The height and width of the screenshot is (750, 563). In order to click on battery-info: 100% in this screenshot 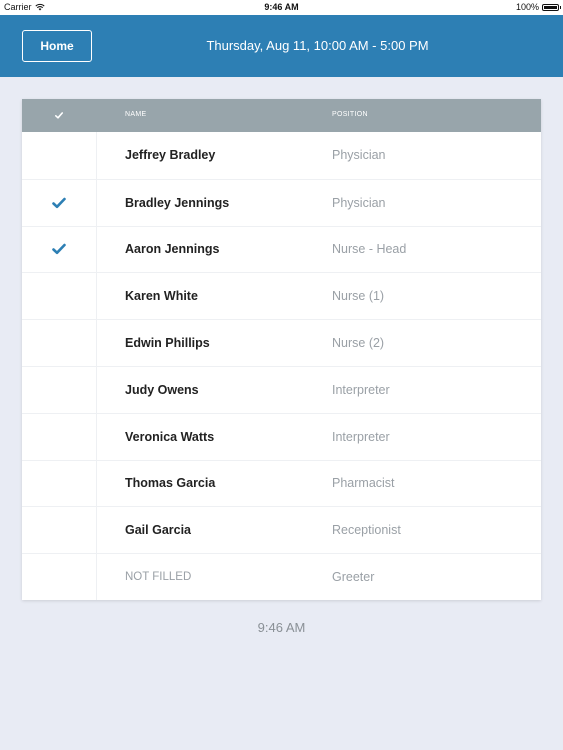, I will do `click(538, 7)`.